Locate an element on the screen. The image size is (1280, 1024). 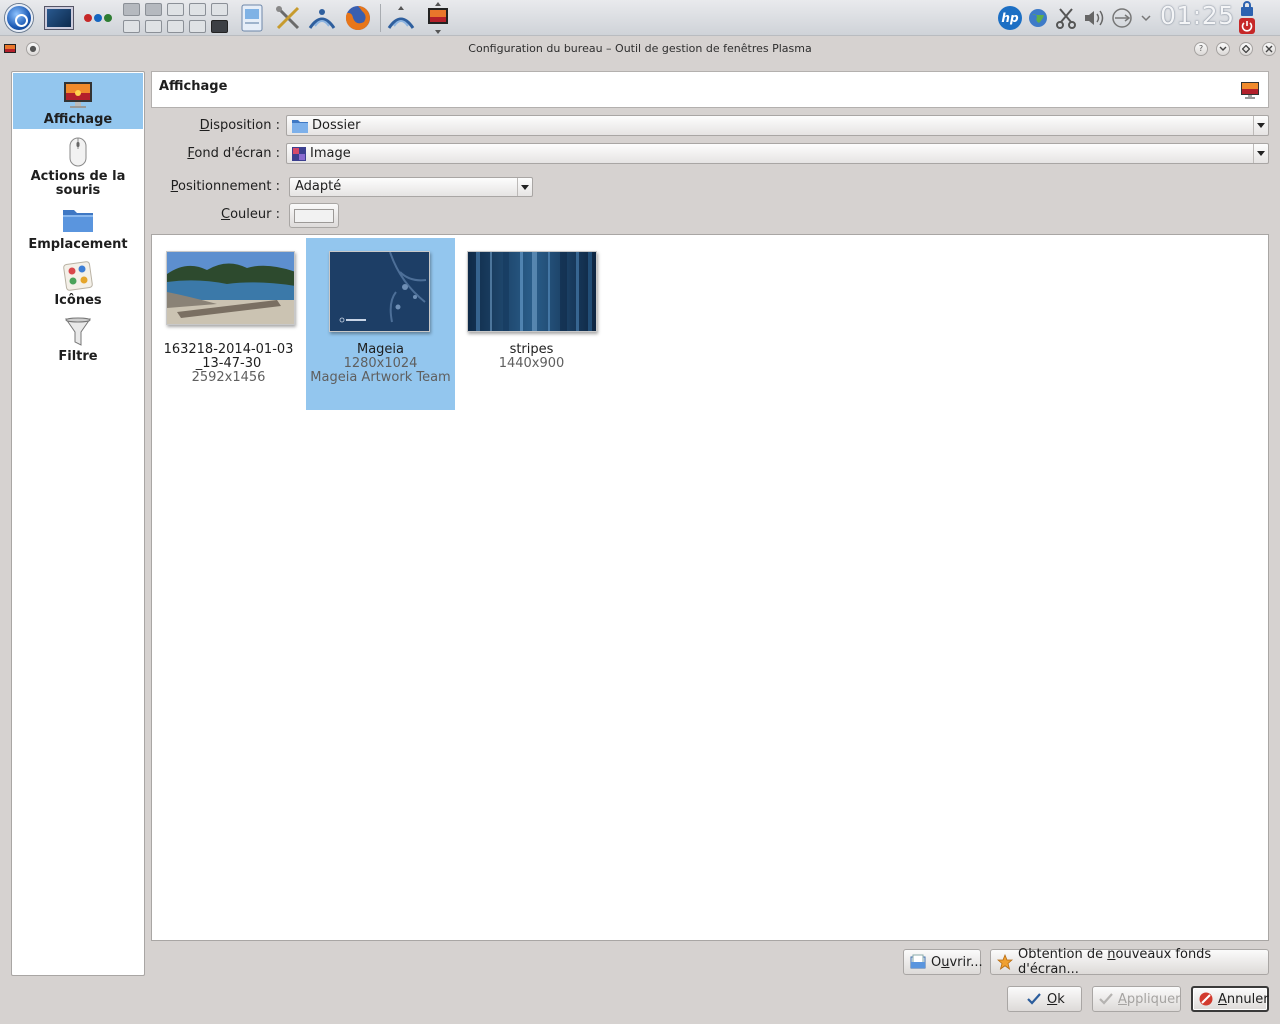
fond-ecran-label: Fond d'écran : is located at coordinates (233, 153).